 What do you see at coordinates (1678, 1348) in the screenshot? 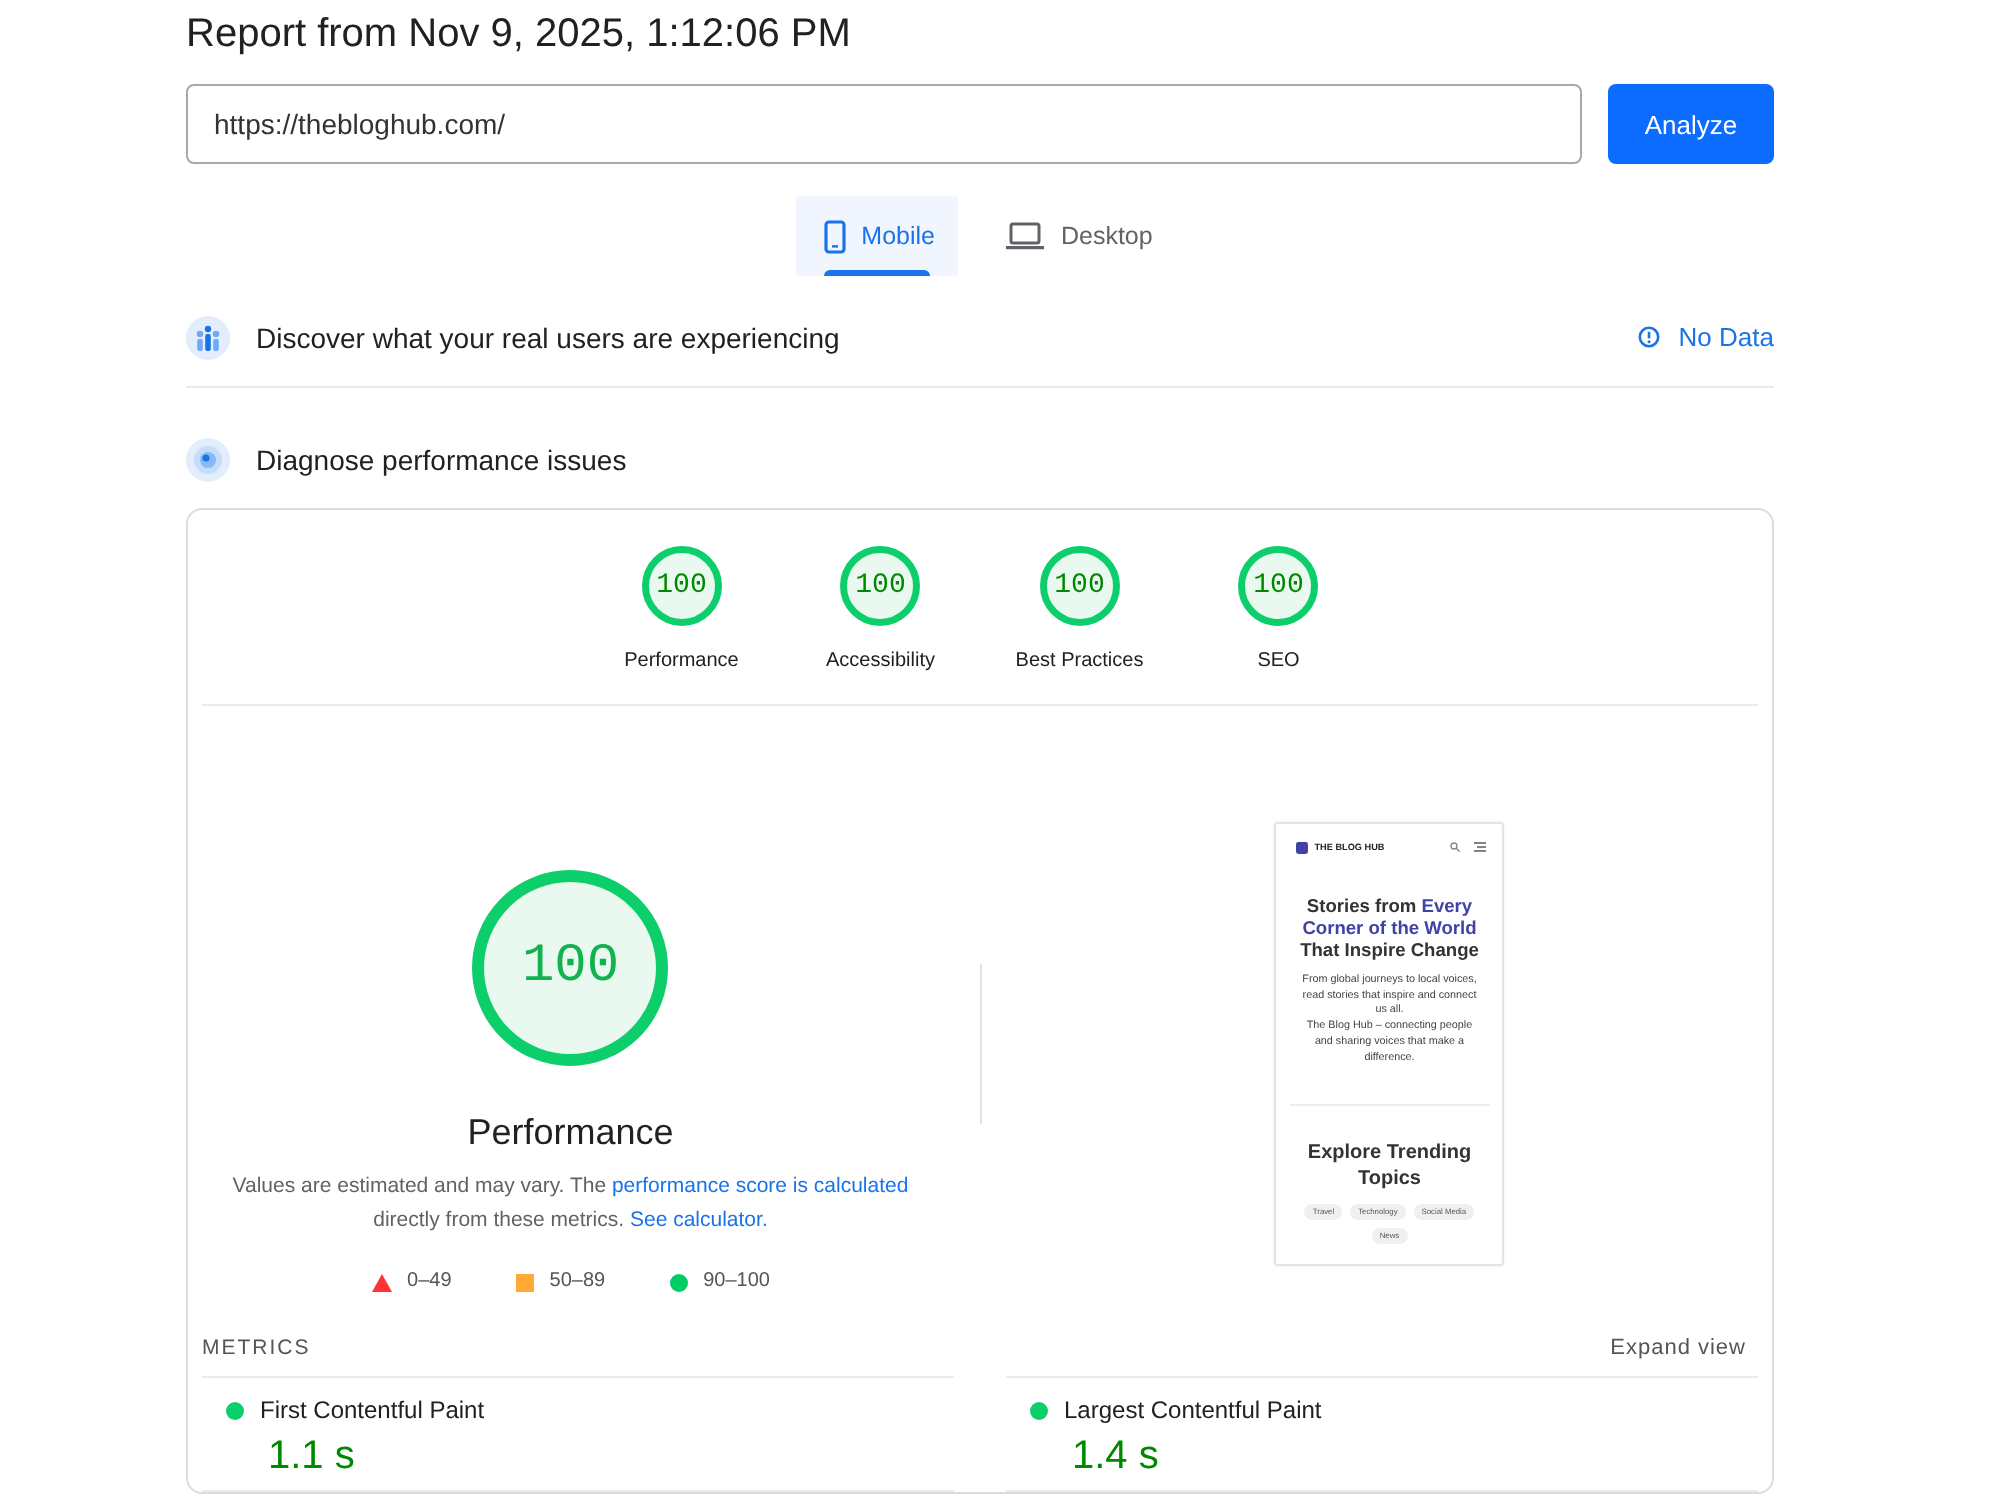
I see `expand-view-link: Expand view` at bounding box center [1678, 1348].